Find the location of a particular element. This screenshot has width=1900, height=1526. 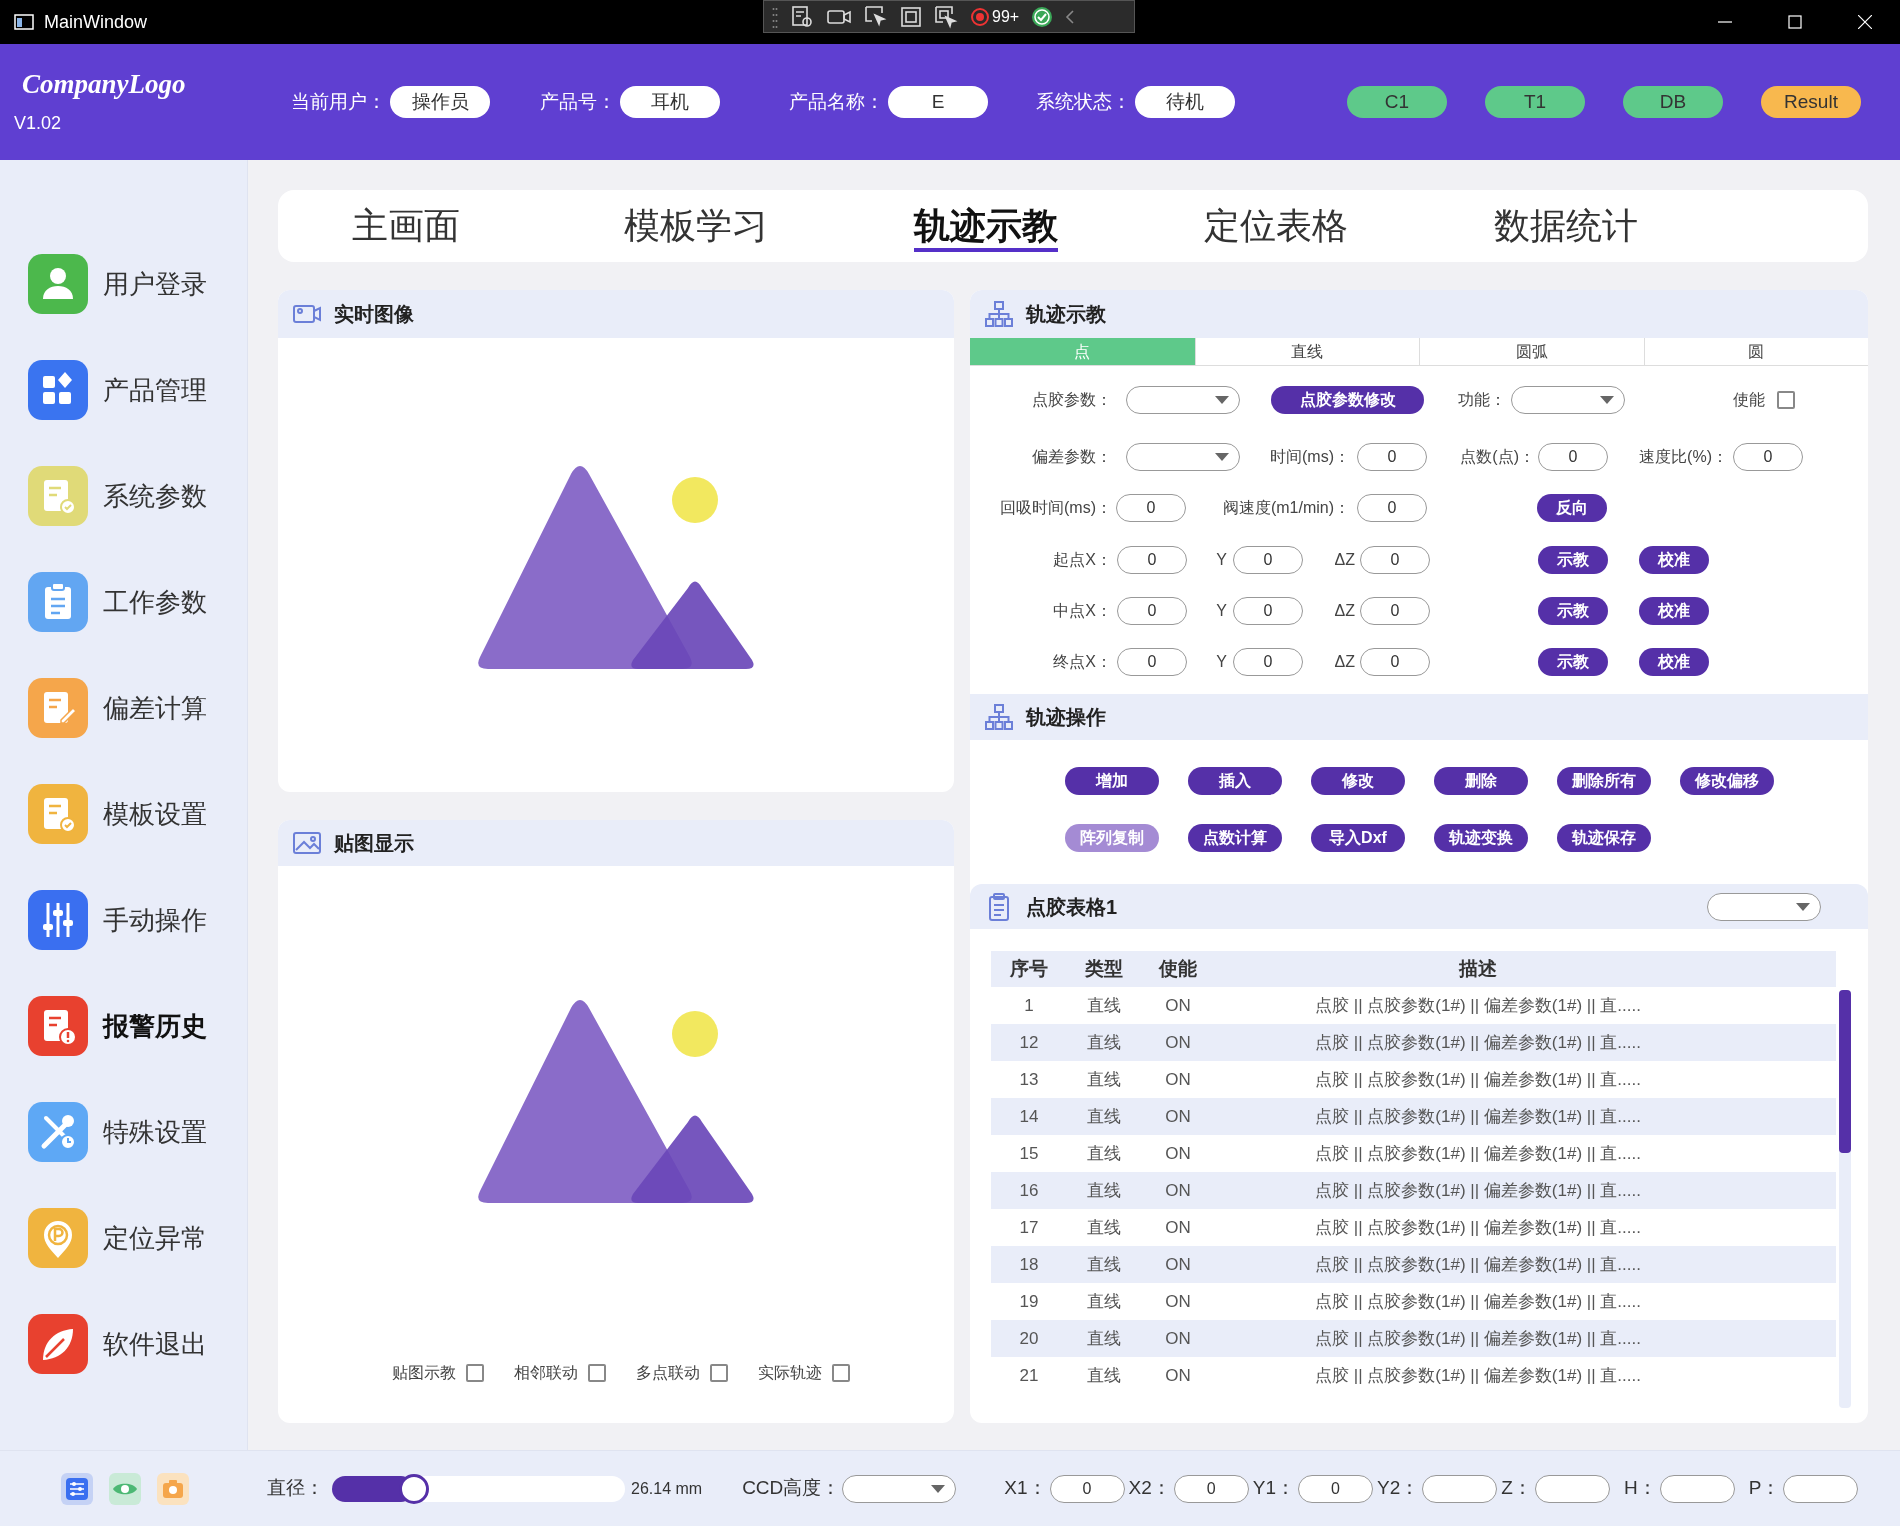

action-button: 修改偏移 is located at coordinates (1727, 781).